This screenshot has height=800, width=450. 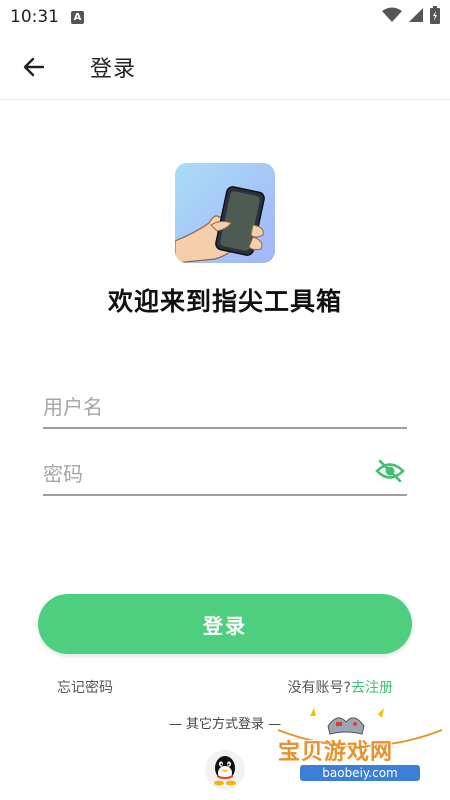 I want to click on qq-login-button, so click(x=225, y=770).